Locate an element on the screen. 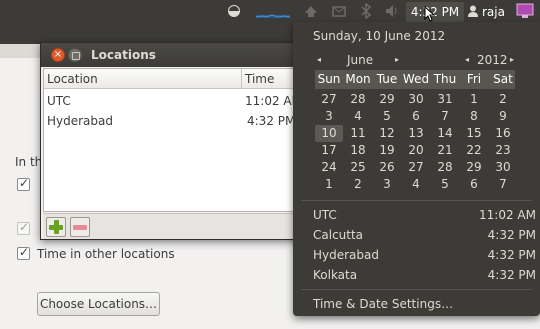  calendar-date-heading: Sunday, 10 June 2012 is located at coordinates (379, 36).